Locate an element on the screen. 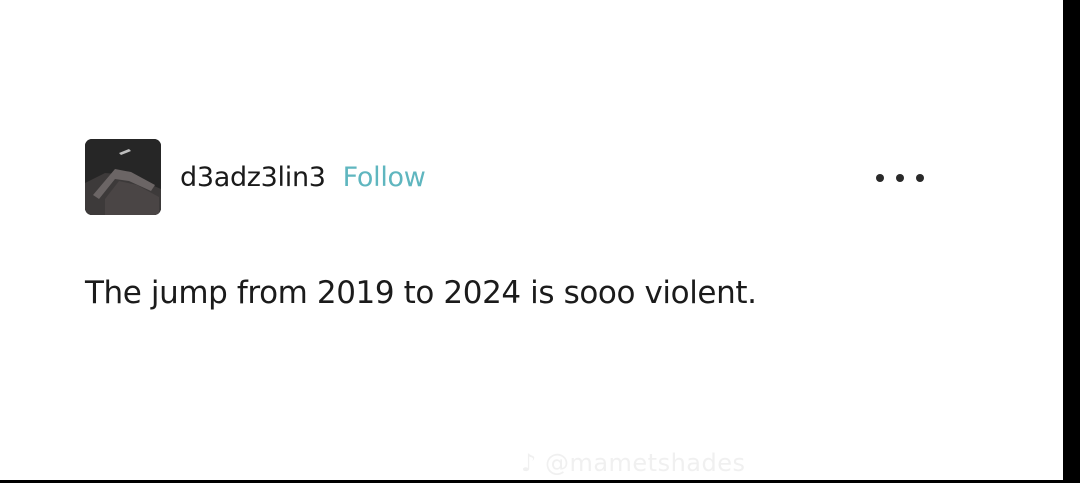 This screenshot has width=1080, height=483. watermark: ♪ @mametshades is located at coordinates (633, 463).